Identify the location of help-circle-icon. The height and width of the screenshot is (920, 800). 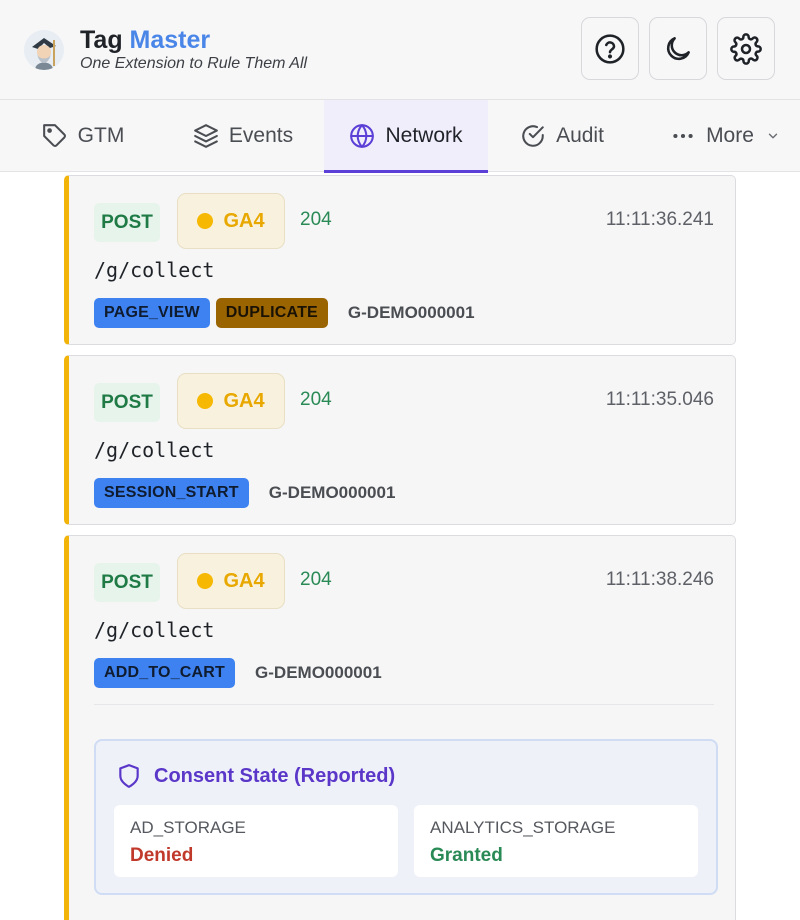
(610, 48).